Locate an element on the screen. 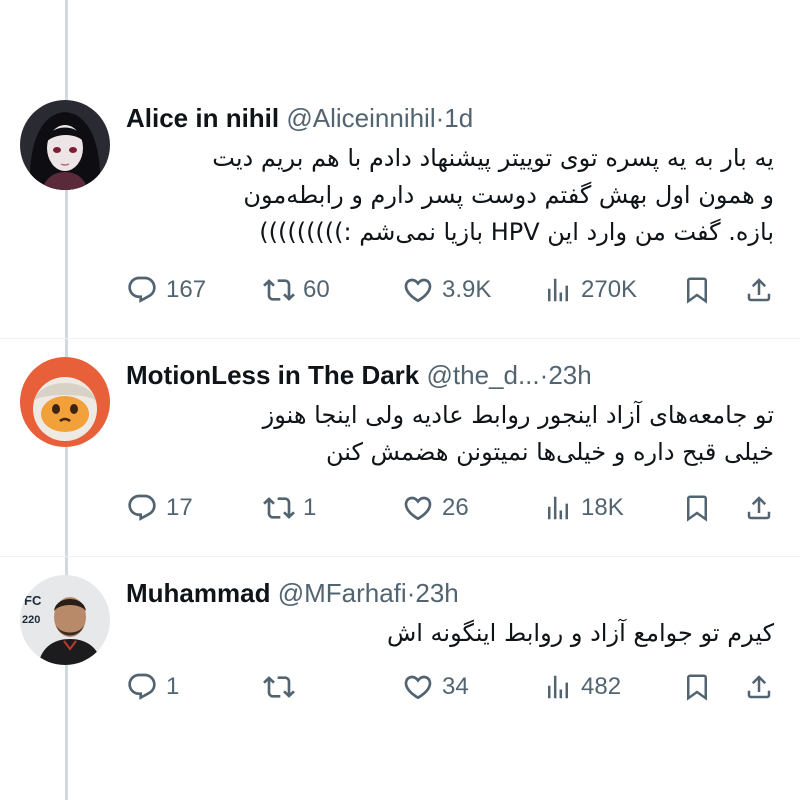 This screenshot has height=800, width=800. views-button: 18K is located at coordinates (583, 508).